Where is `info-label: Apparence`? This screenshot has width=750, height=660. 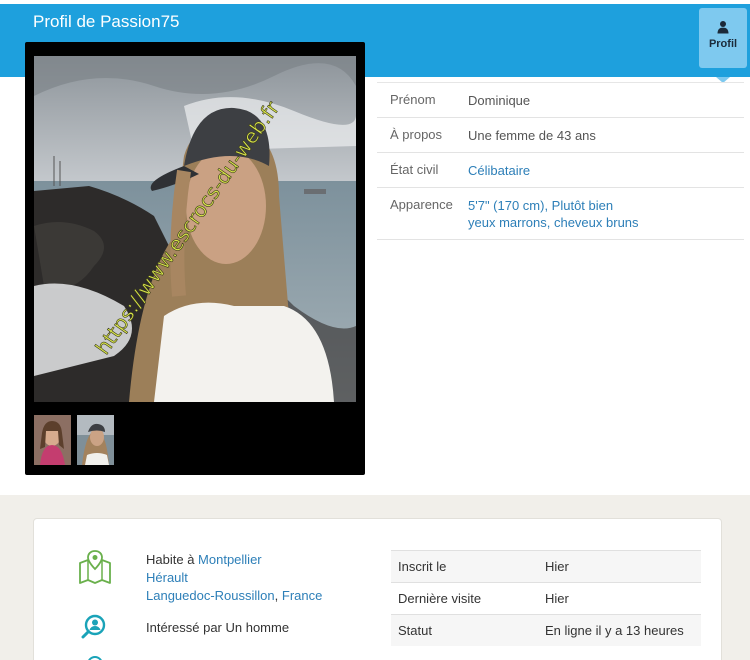 info-label: Apparence is located at coordinates (421, 204).